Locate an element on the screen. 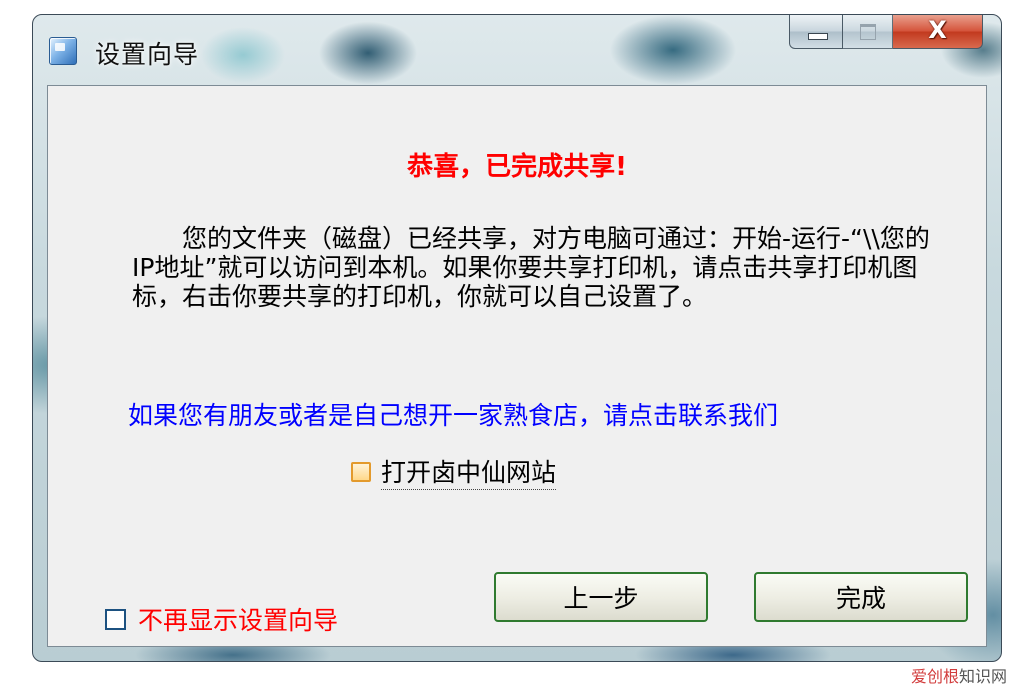 The height and width of the screenshot is (695, 1021). title-bar: 设置向导 X is located at coordinates (517, 50).